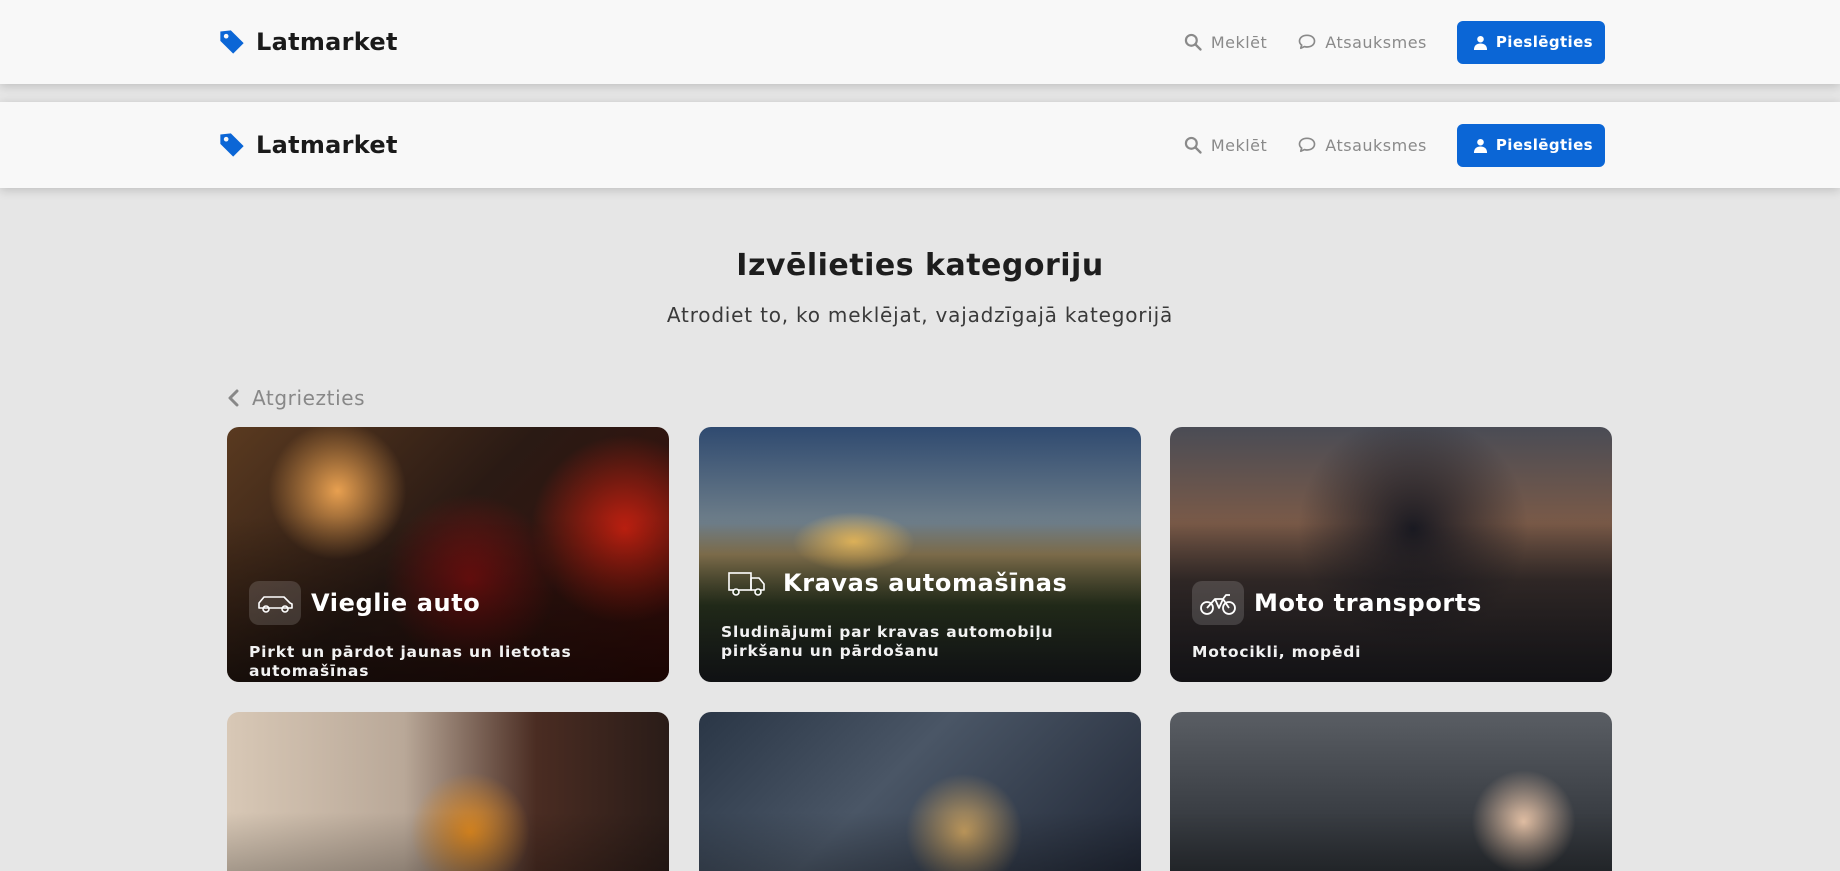 This screenshot has width=1840, height=871. What do you see at coordinates (1218, 603) in the screenshot?
I see `motorcycle-icon` at bounding box center [1218, 603].